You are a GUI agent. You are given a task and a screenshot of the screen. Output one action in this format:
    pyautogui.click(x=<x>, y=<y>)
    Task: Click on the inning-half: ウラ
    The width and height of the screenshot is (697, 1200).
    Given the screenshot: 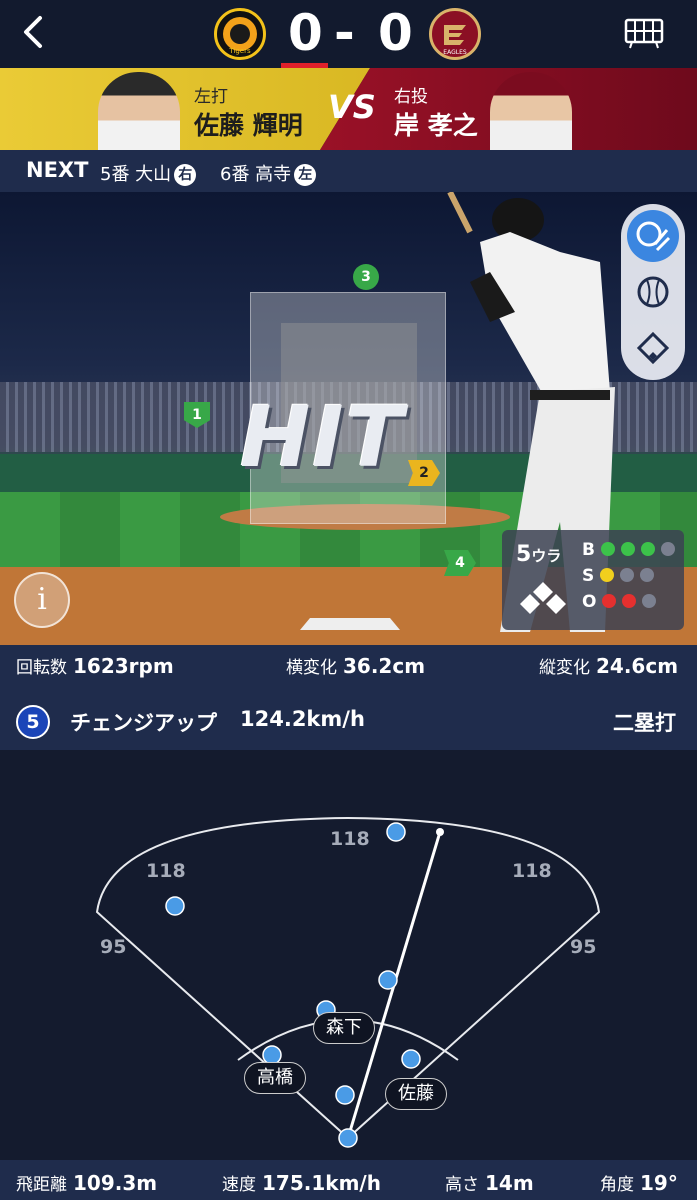 What is the action you would take?
    pyautogui.click(x=546, y=556)
    